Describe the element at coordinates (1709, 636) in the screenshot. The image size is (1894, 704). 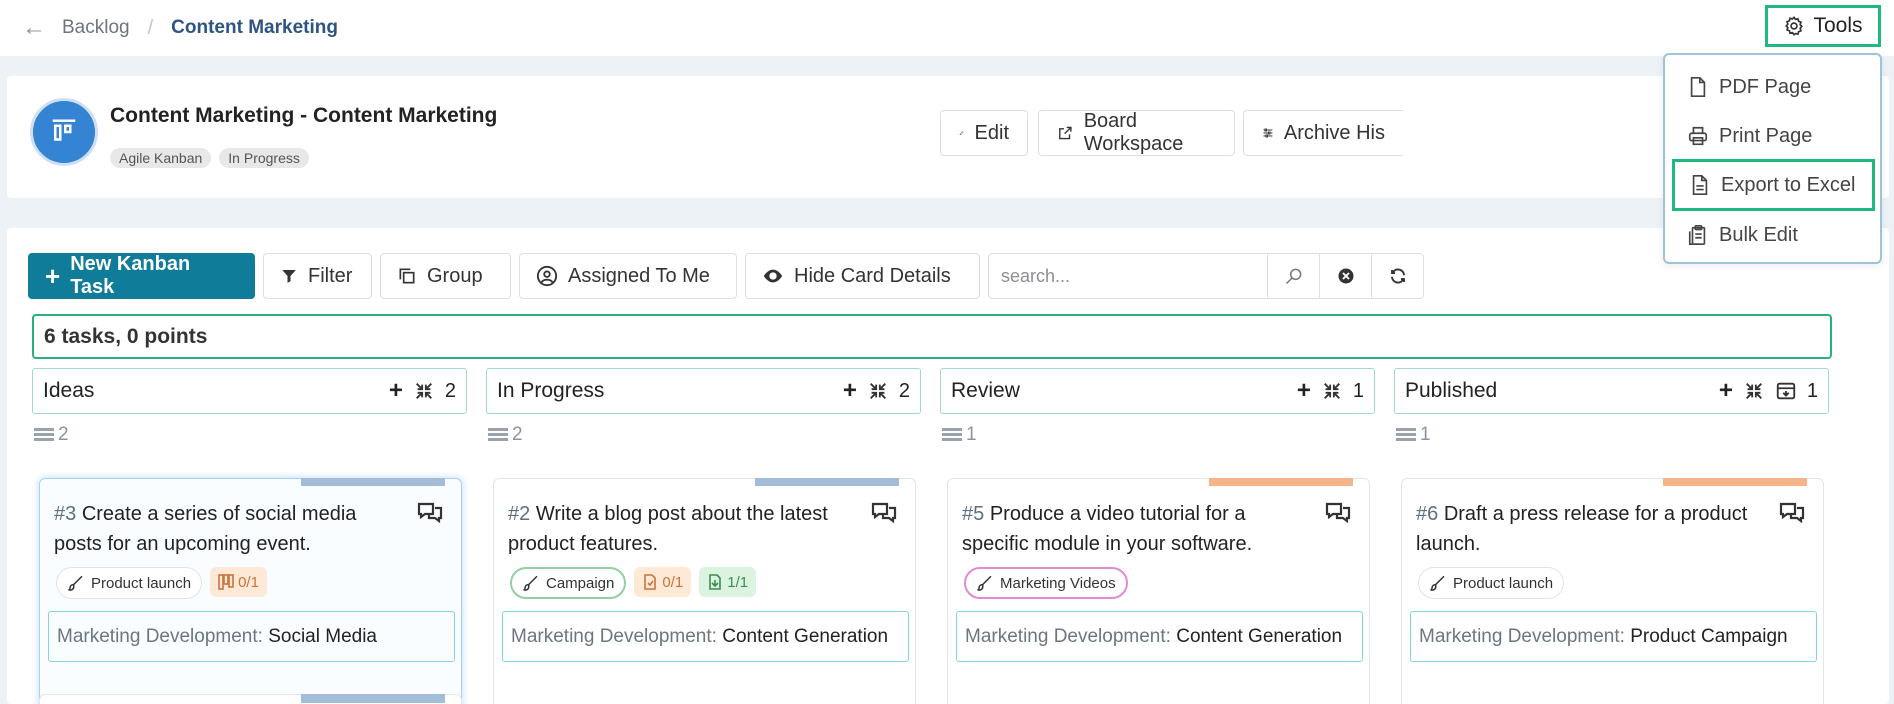
I see `field-value: Product Campaign` at that location.